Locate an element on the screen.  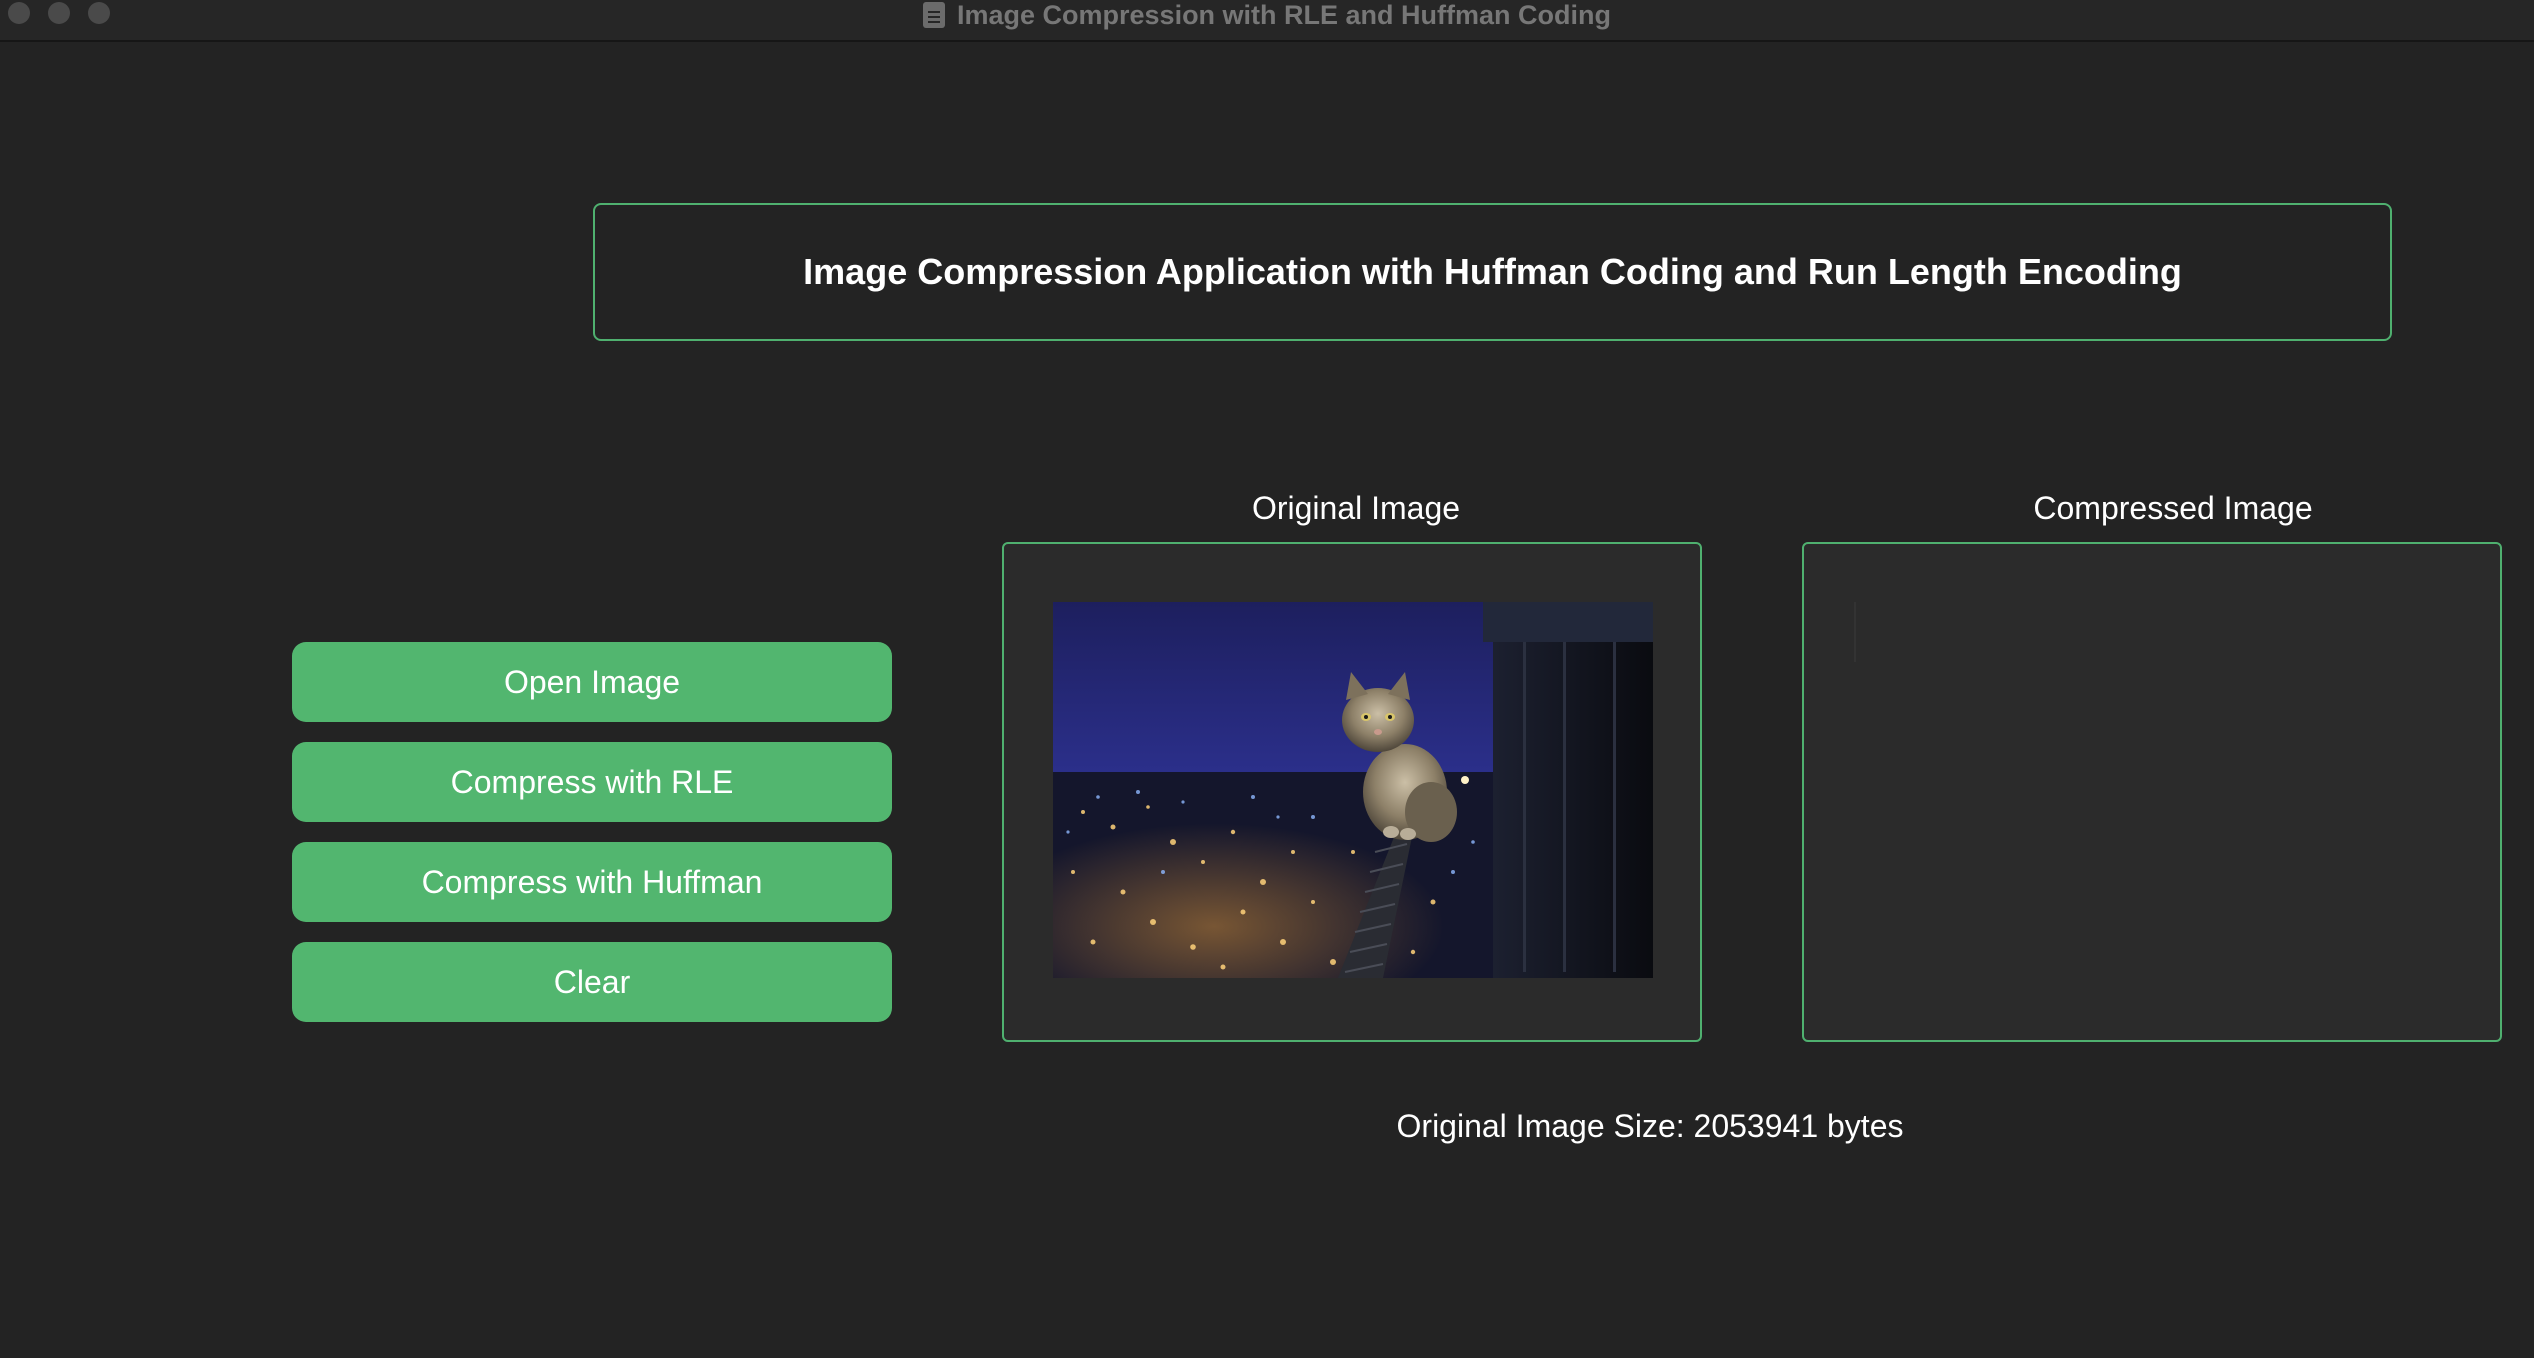
compressed-image-label: Compressed Image is located at coordinates (2173, 508).